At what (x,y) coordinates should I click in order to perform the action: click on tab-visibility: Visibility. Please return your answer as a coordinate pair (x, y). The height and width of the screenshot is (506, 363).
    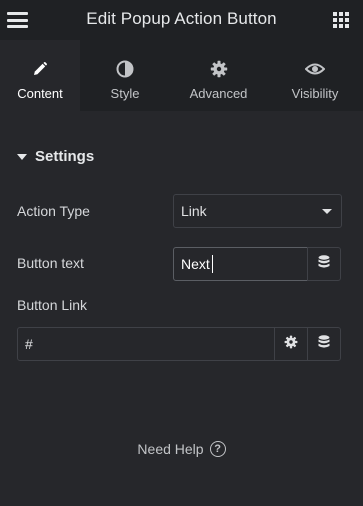
    Looking at the image, I should click on (315, 75).